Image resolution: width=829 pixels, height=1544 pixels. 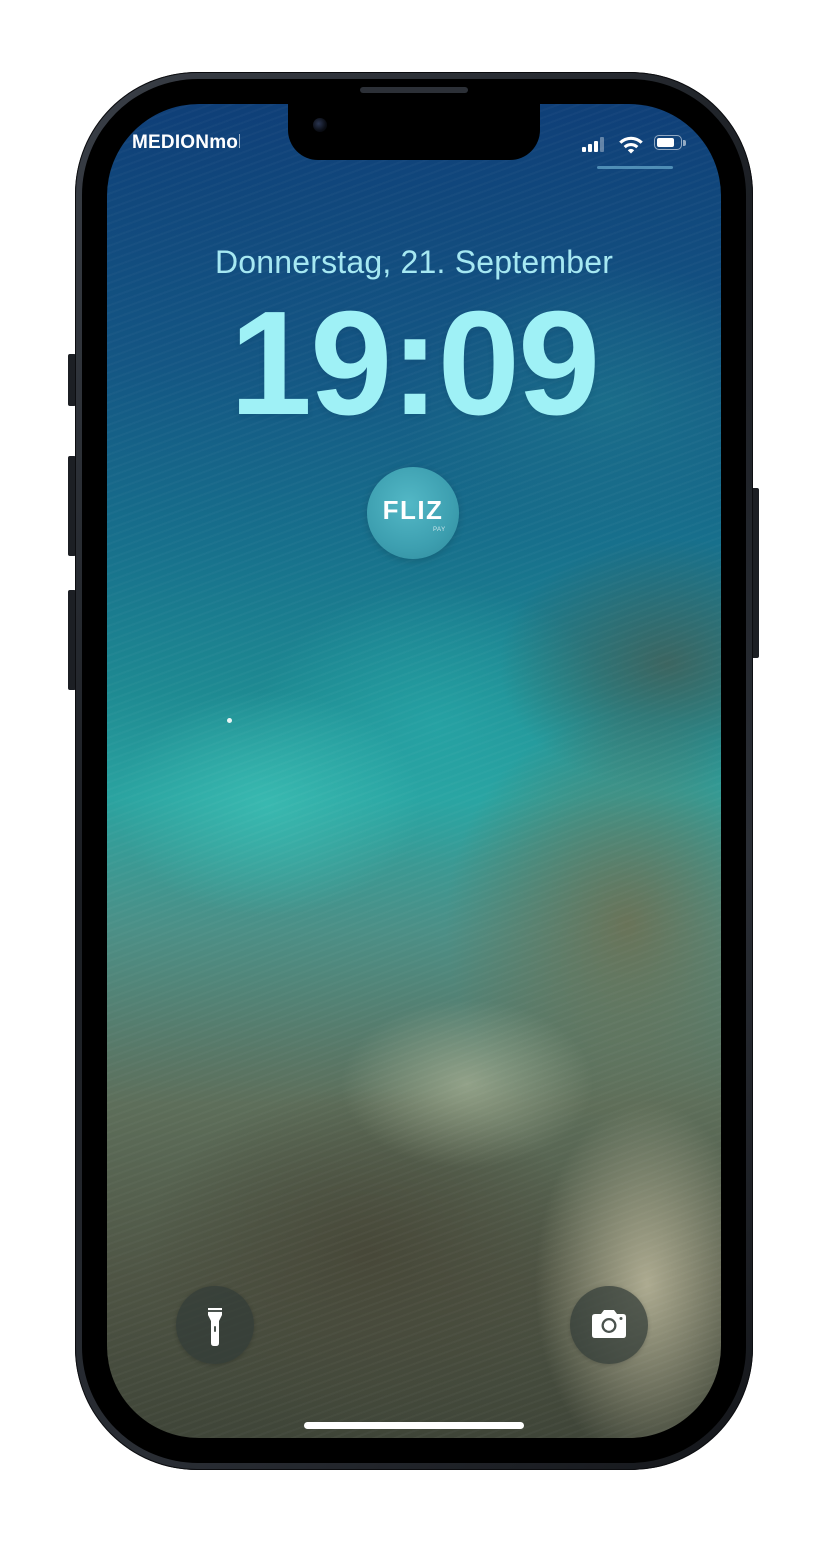 I want to click on notch, so click(x=414, y=132).